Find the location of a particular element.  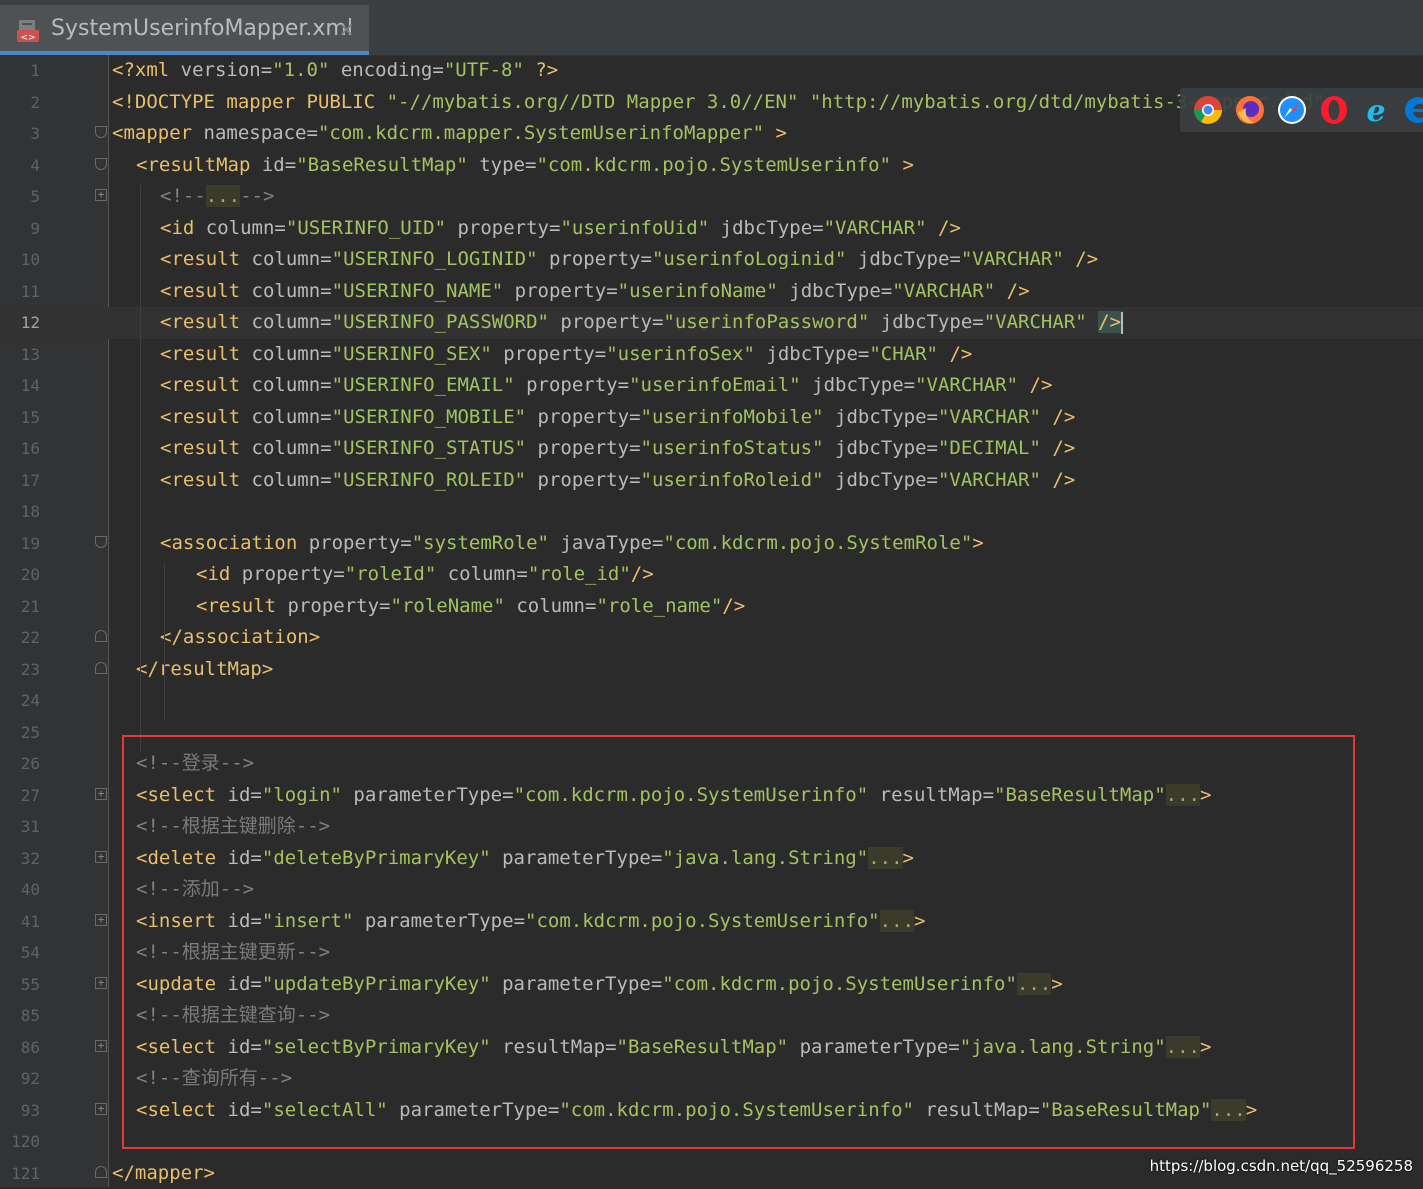

line-number: 92 is located at coordinates (20, 1079).